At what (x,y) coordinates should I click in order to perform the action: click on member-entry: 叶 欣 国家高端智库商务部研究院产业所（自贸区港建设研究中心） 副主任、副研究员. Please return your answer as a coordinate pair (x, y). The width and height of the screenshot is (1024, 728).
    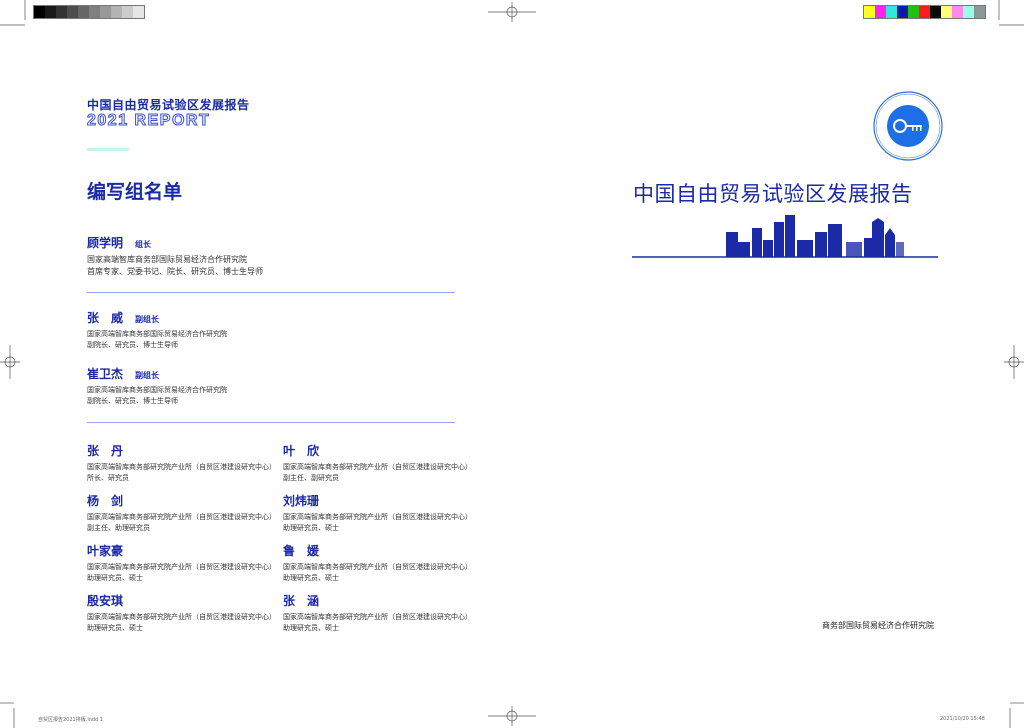
    Looking at the image, I should click on (378, 463).